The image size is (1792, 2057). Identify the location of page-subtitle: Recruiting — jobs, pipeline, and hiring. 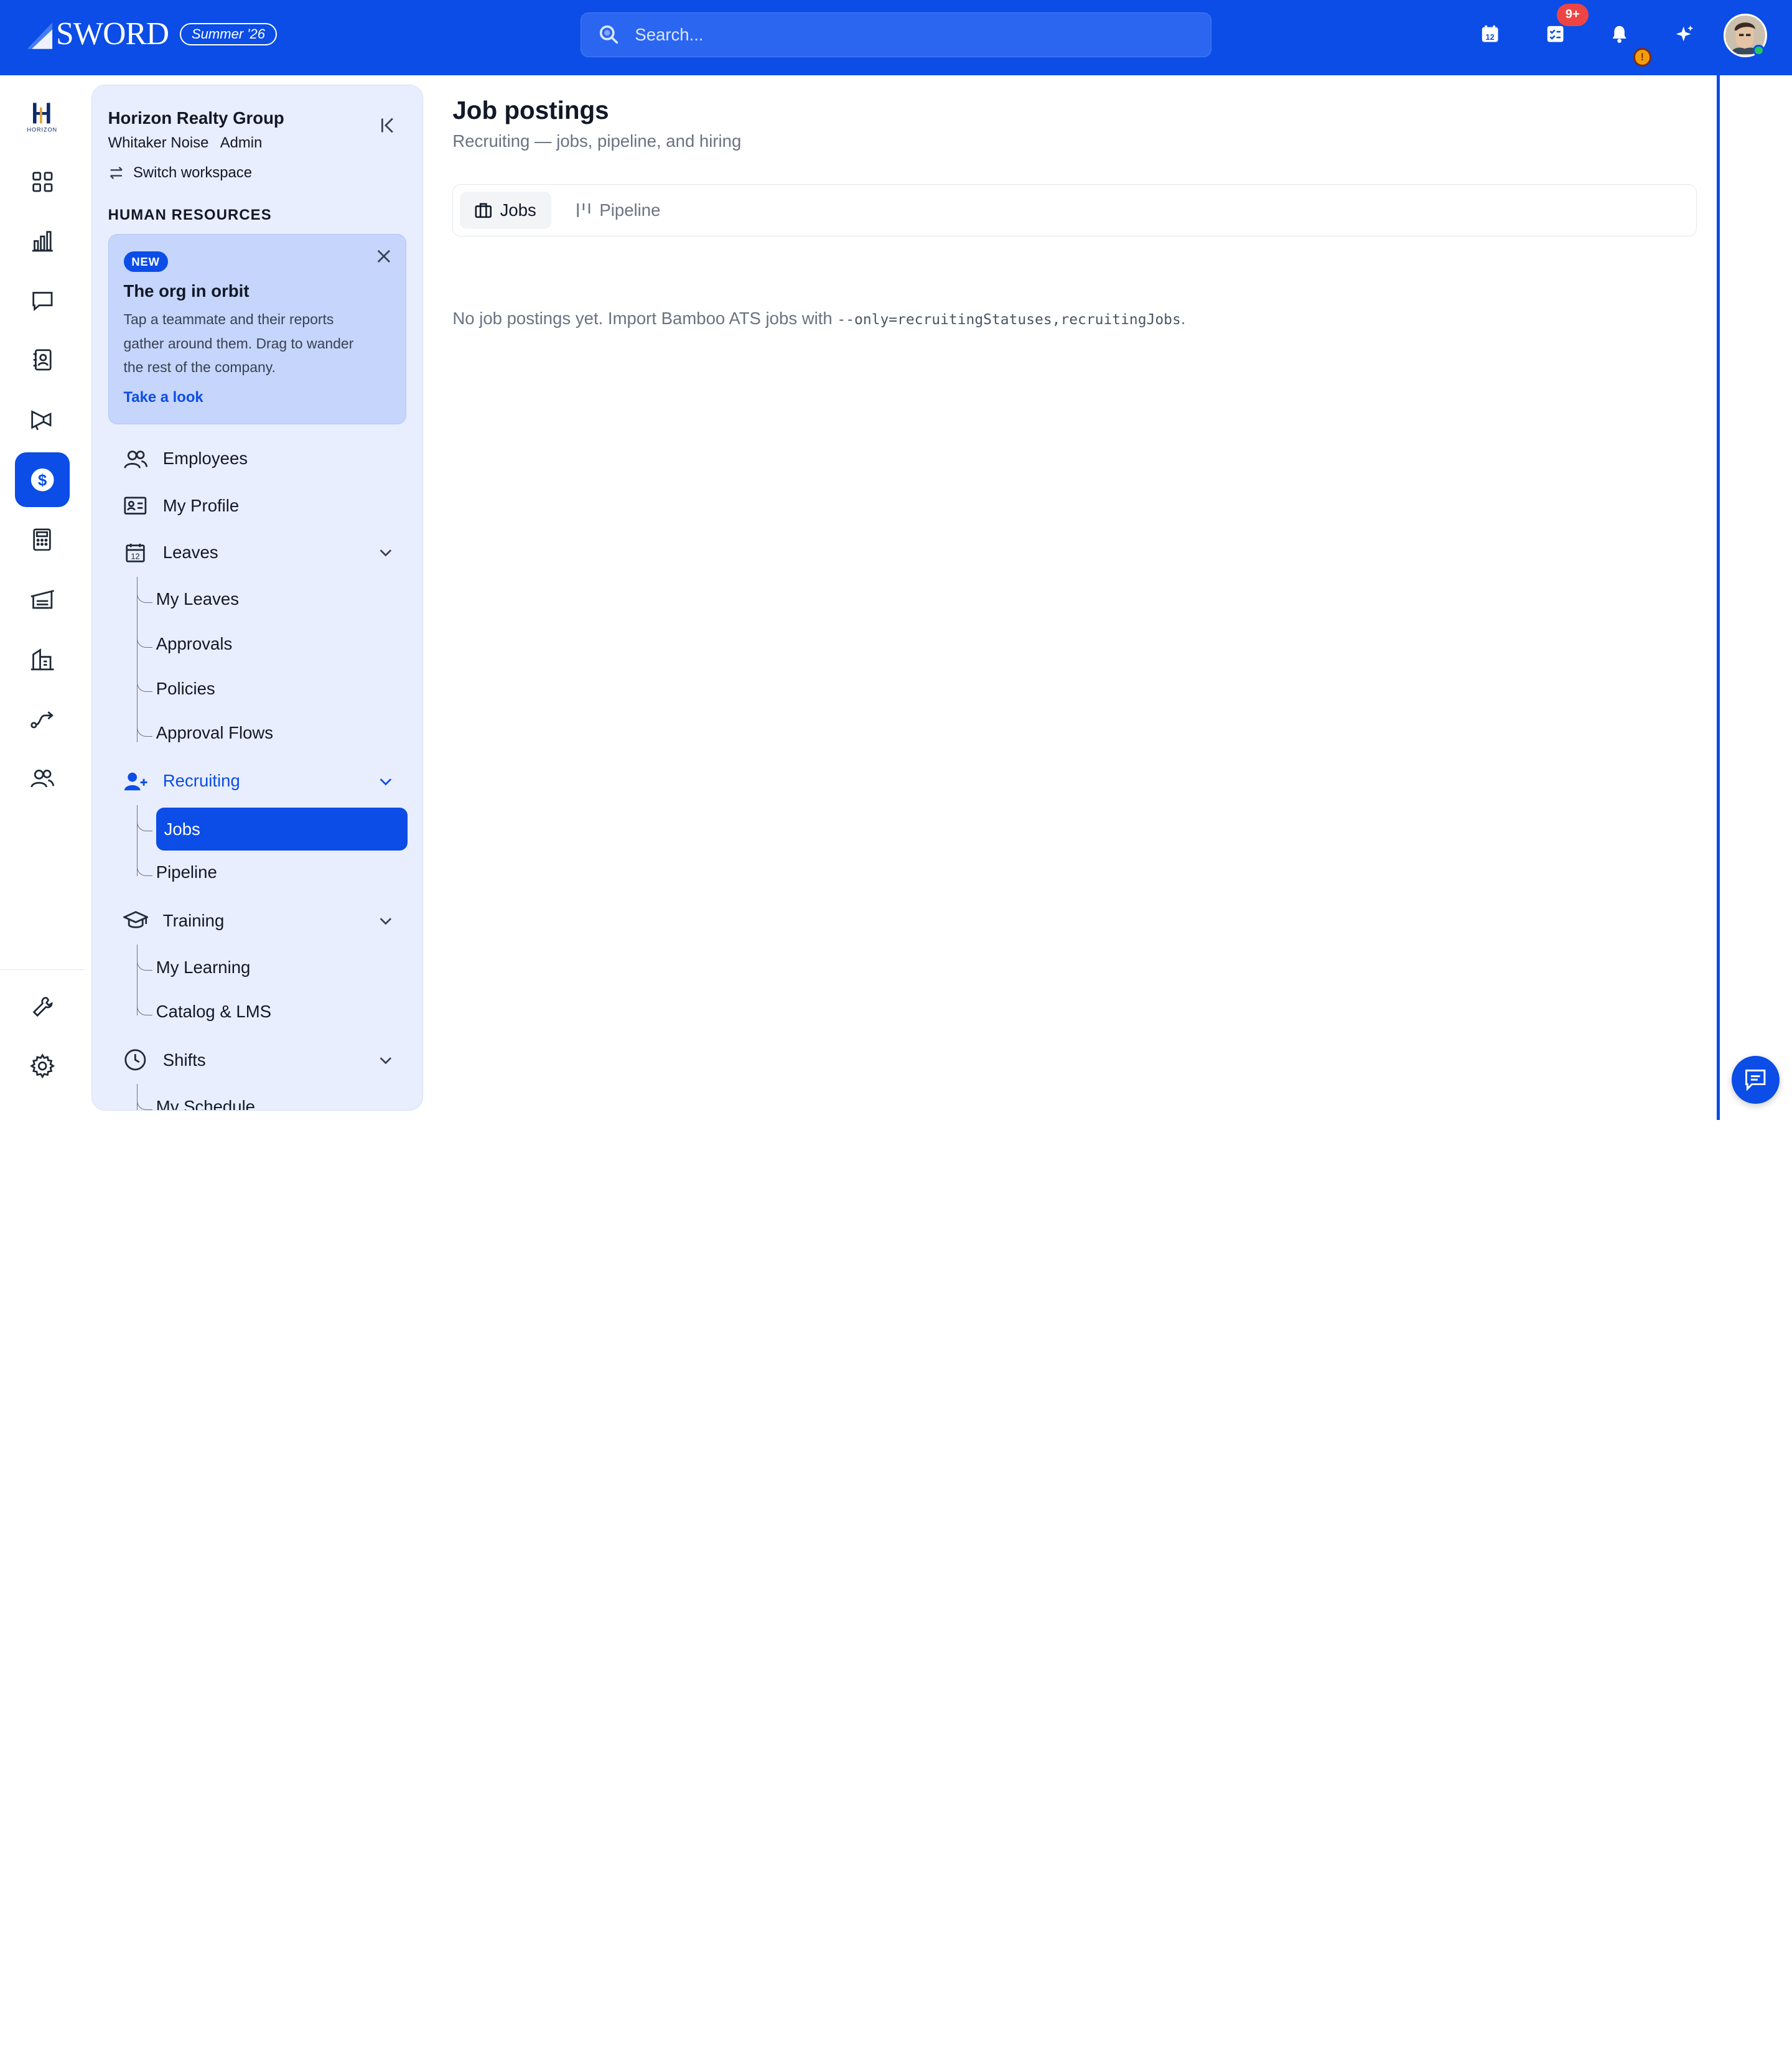
(597, 141).